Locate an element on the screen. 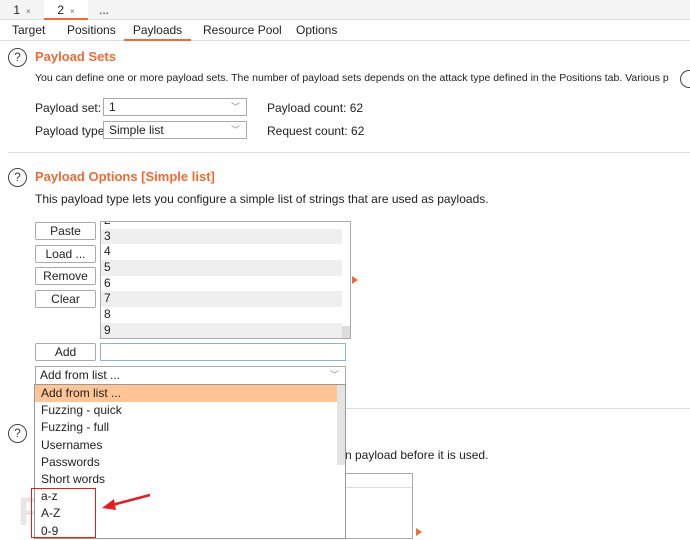 The height and width of the screenshot is (540, 690). menu-item-short-words: Short words is located at coordinates (186, 479).